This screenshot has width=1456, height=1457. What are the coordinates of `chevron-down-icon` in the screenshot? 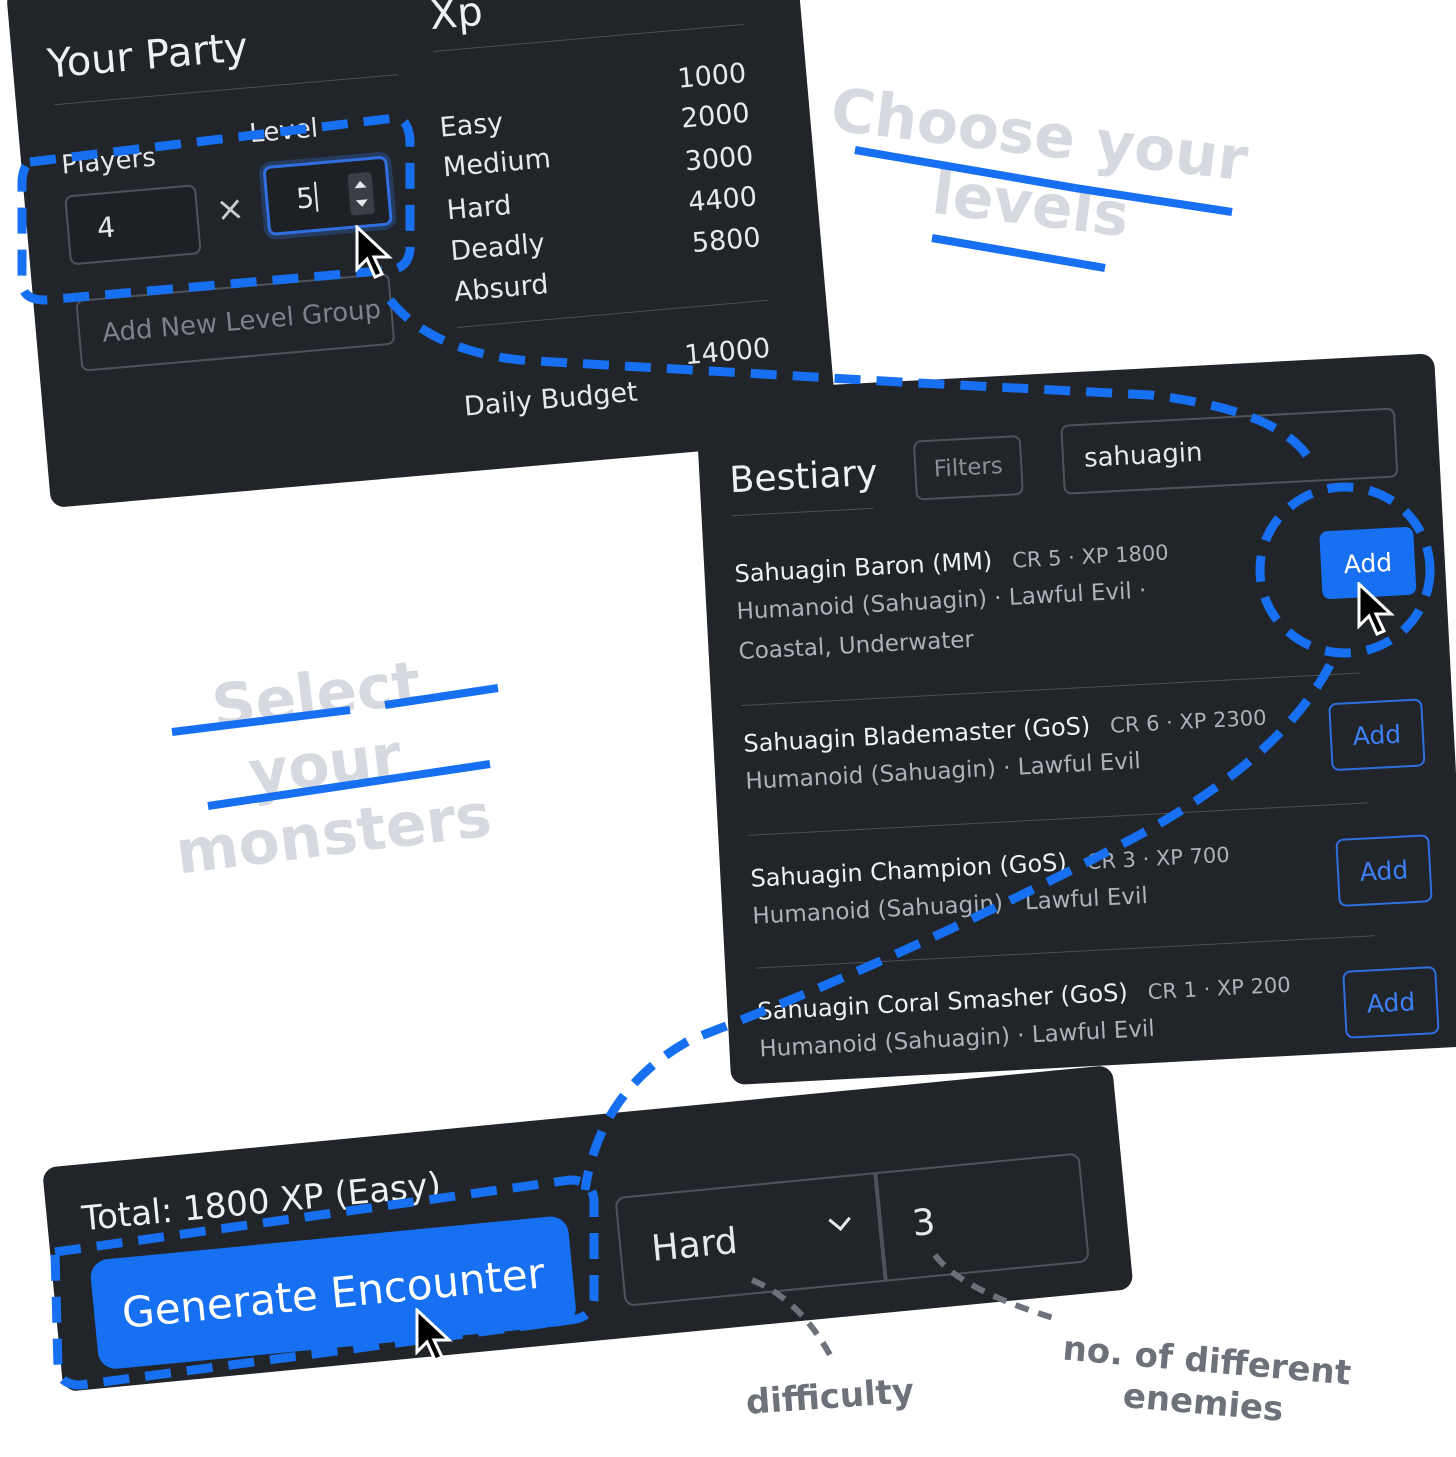 It's located at (839, 1220).